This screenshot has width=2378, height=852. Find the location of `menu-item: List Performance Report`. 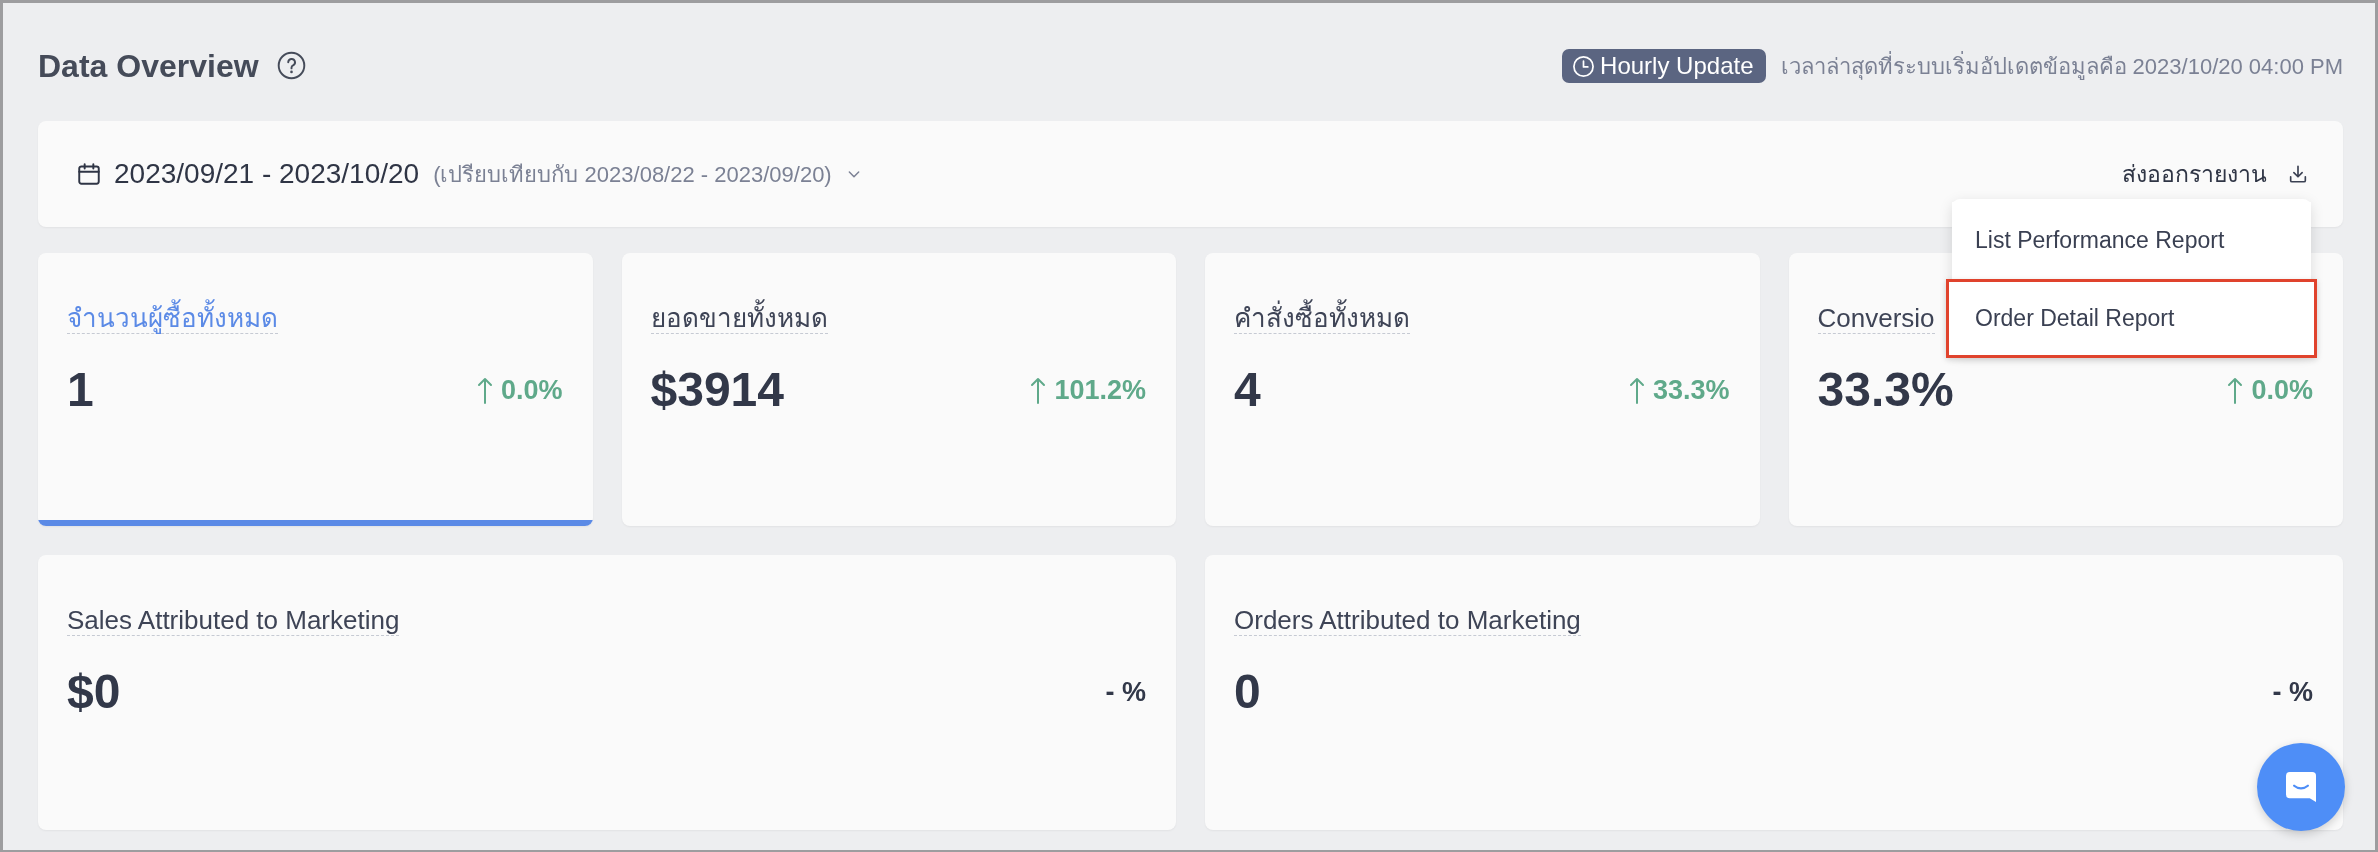

menu-item: List Performance Report is located at coordinates (2131, 240).